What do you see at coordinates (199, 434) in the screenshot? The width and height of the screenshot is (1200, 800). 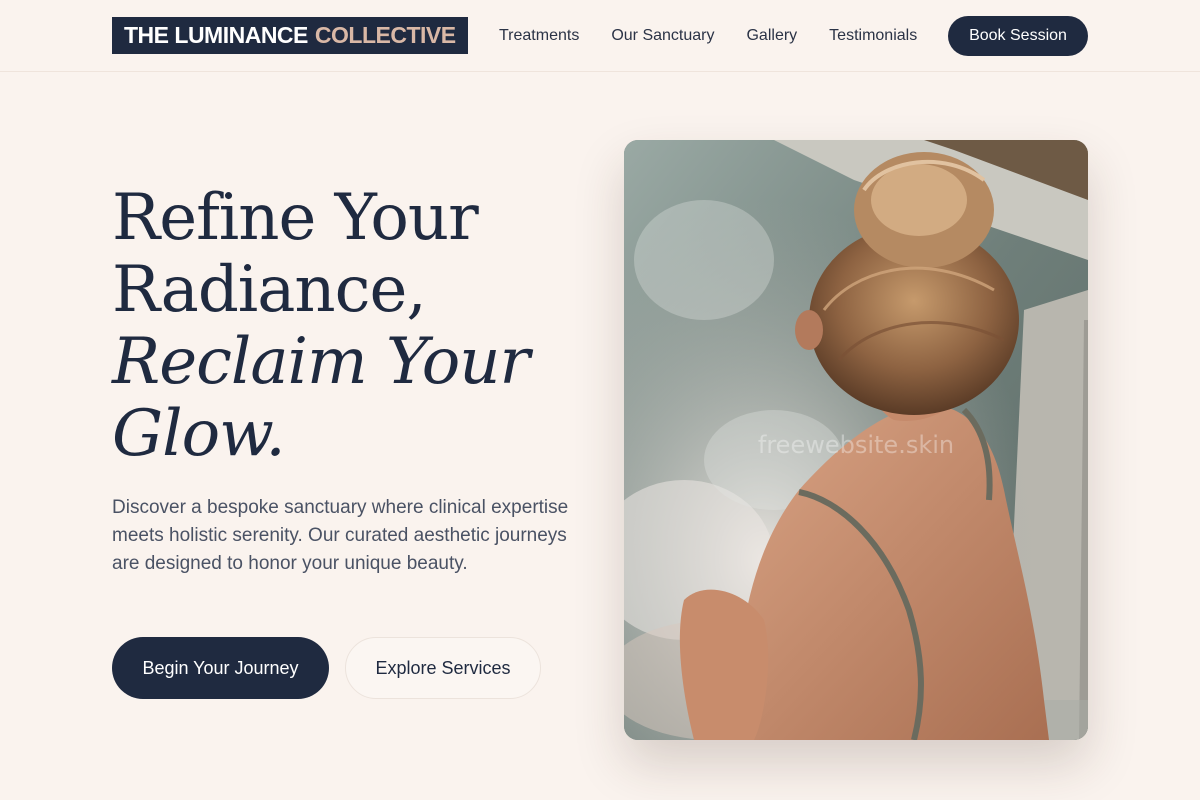 I see `hero-title-line-4: Glow.` at bounding box center [199, 434].